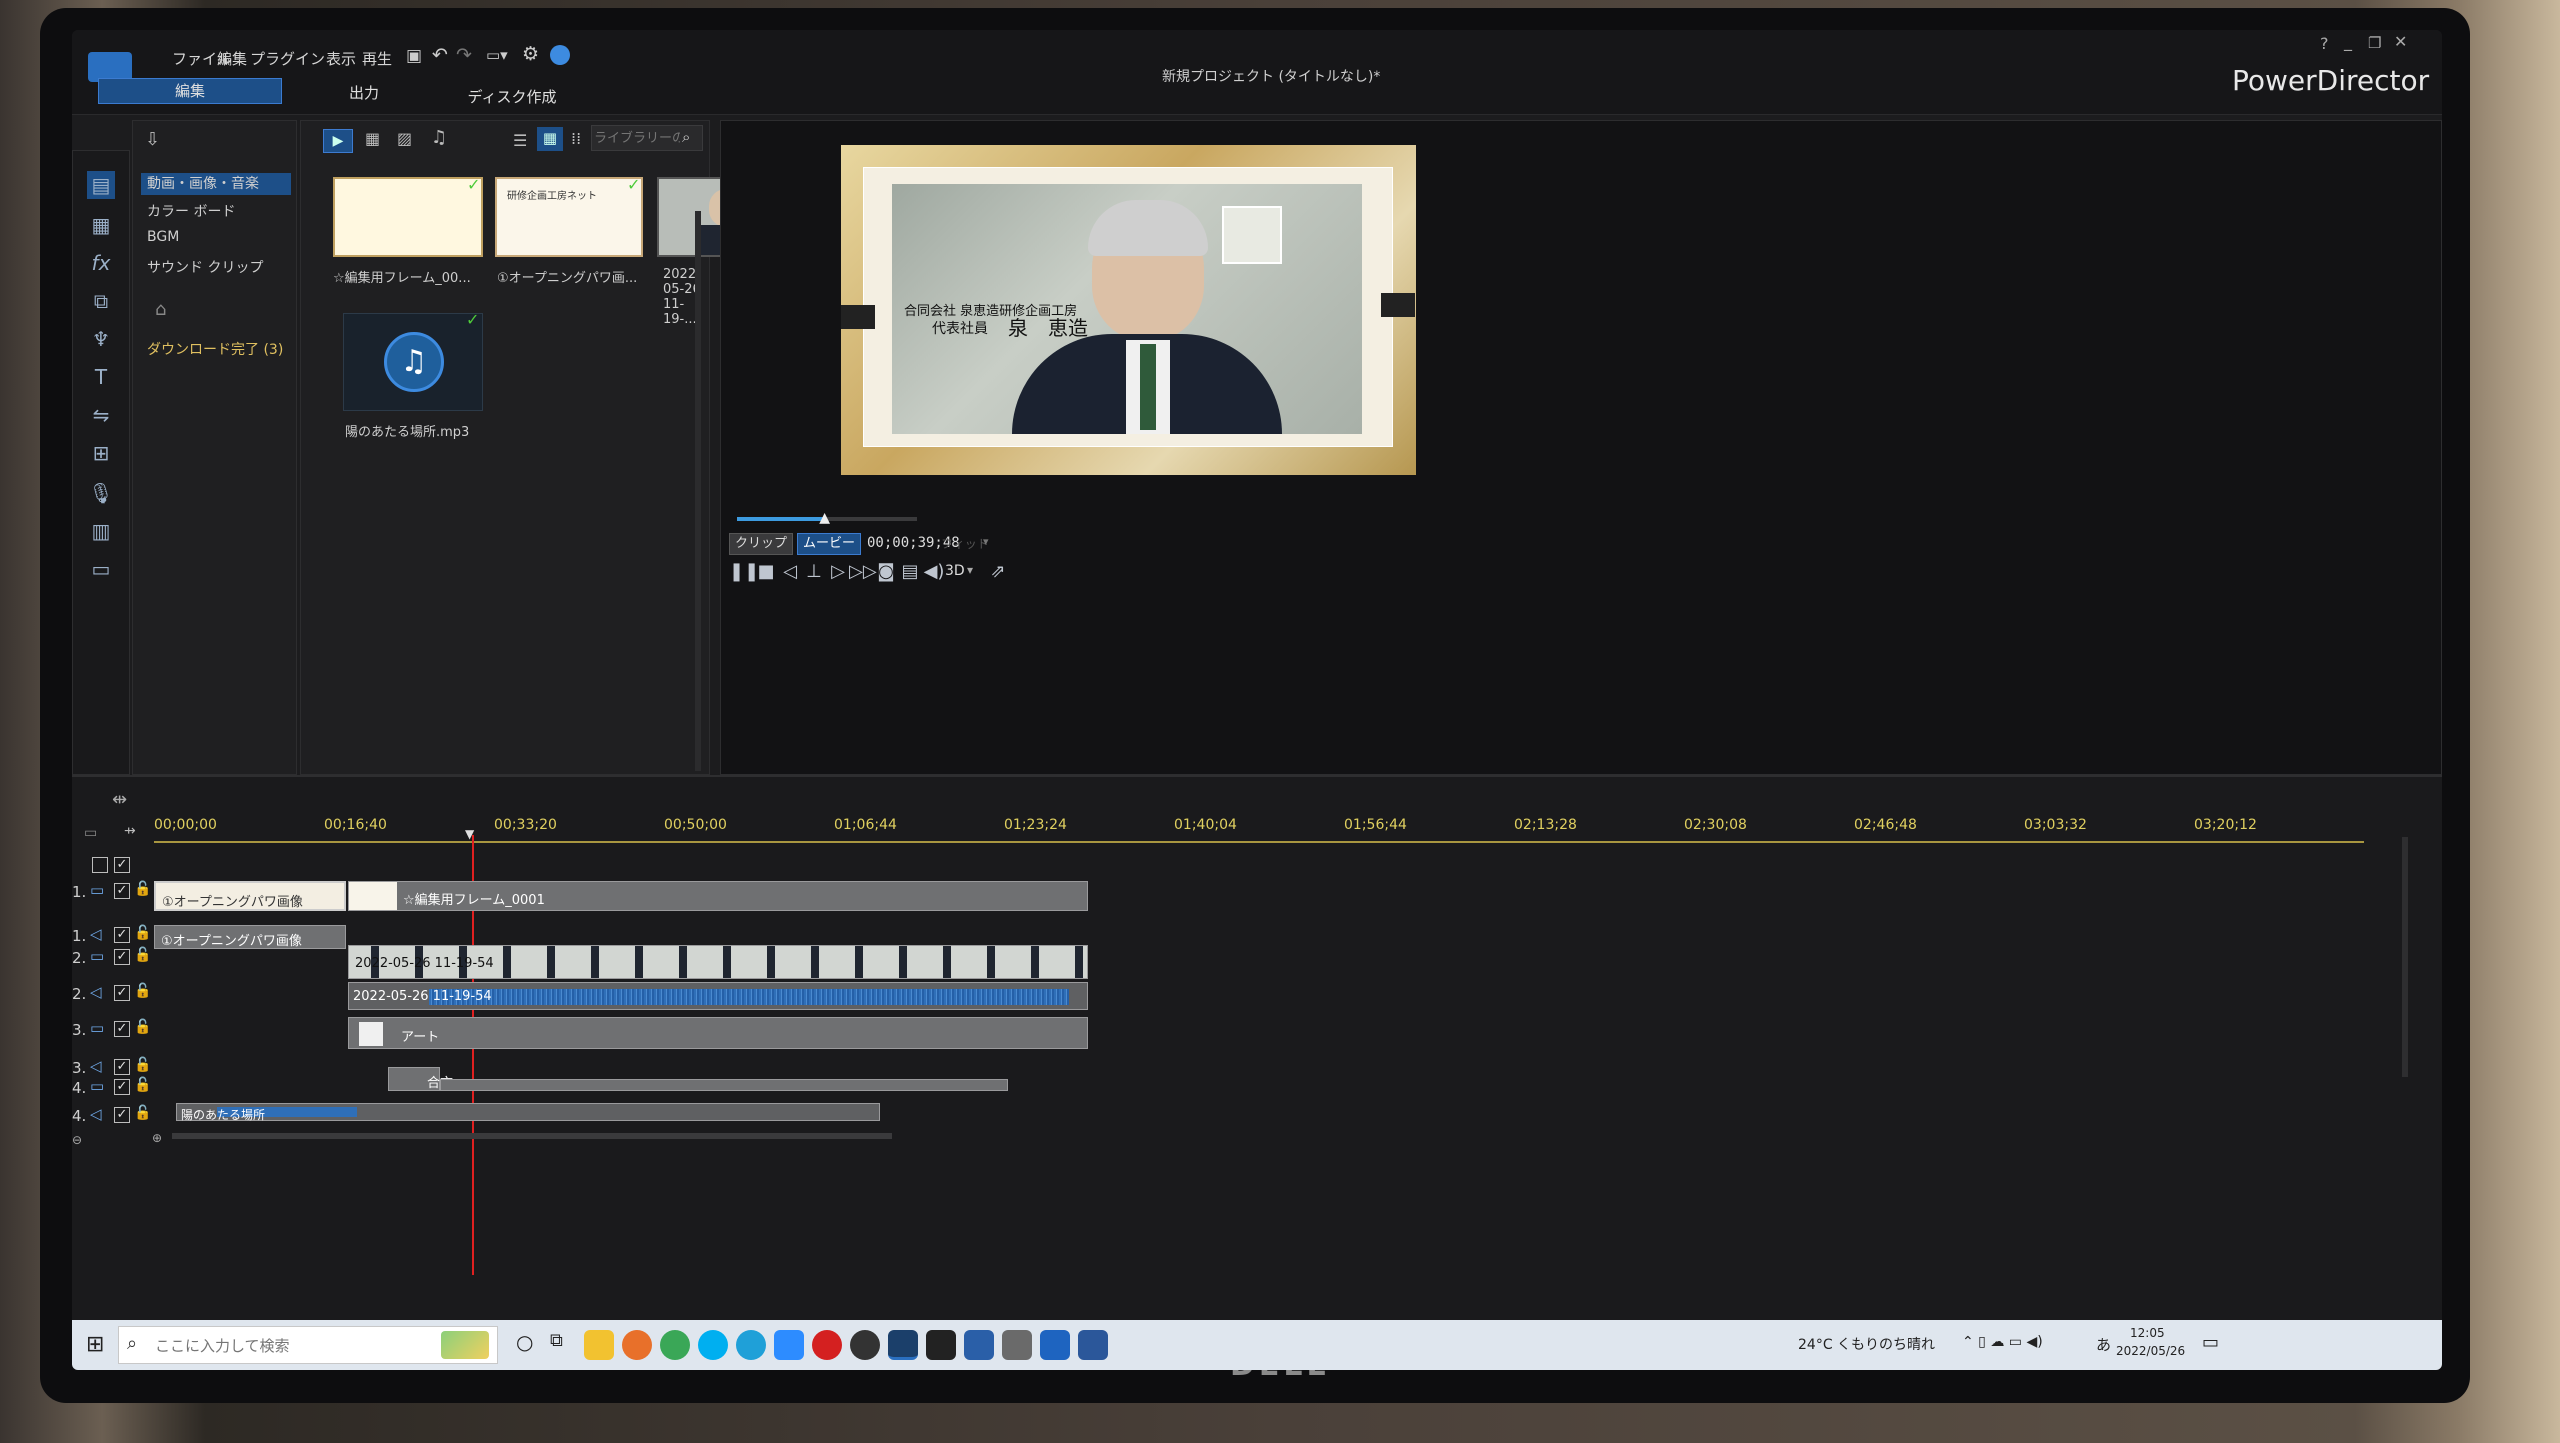 The image size is (2560, 1443). I want to click on preview-video: 合同会社 泉恵造研修企画工房 代表社員 泉 恵造, so click(1128, 310).